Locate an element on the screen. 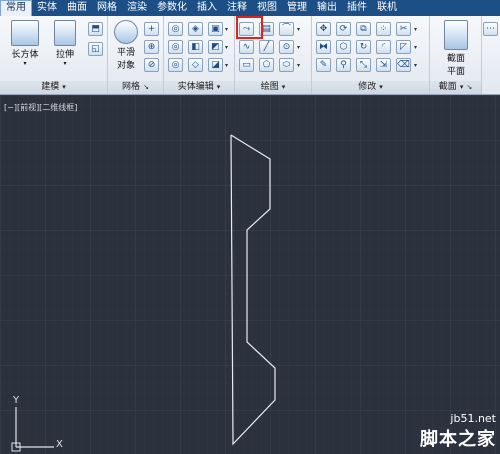 The height and width of the screenshot is (454, 500). tab-insert: 插入 is located at coordinates (207, 8).